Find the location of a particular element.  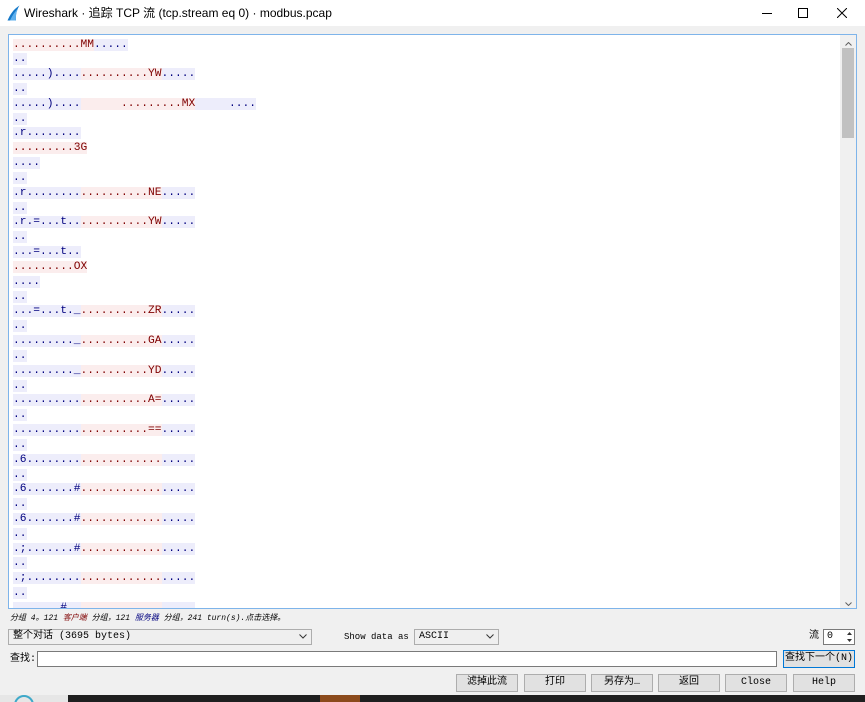

stream-segment-client: ..........MM is located at coordinates (54, 44).